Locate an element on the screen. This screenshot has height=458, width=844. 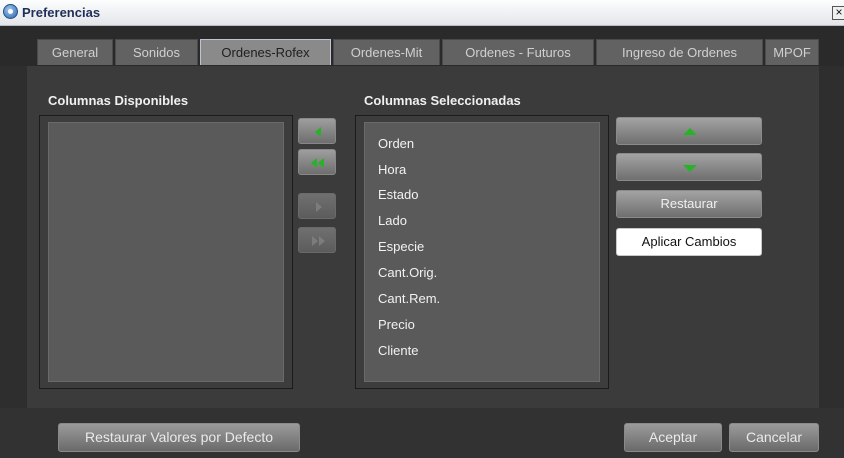
title-bar: Preferencias × is located at coordinates (422, 13).